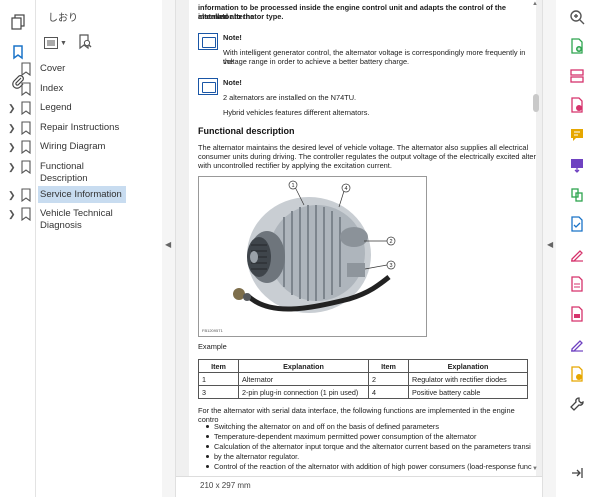  I want to click on pages-icon, so click(18, 22).